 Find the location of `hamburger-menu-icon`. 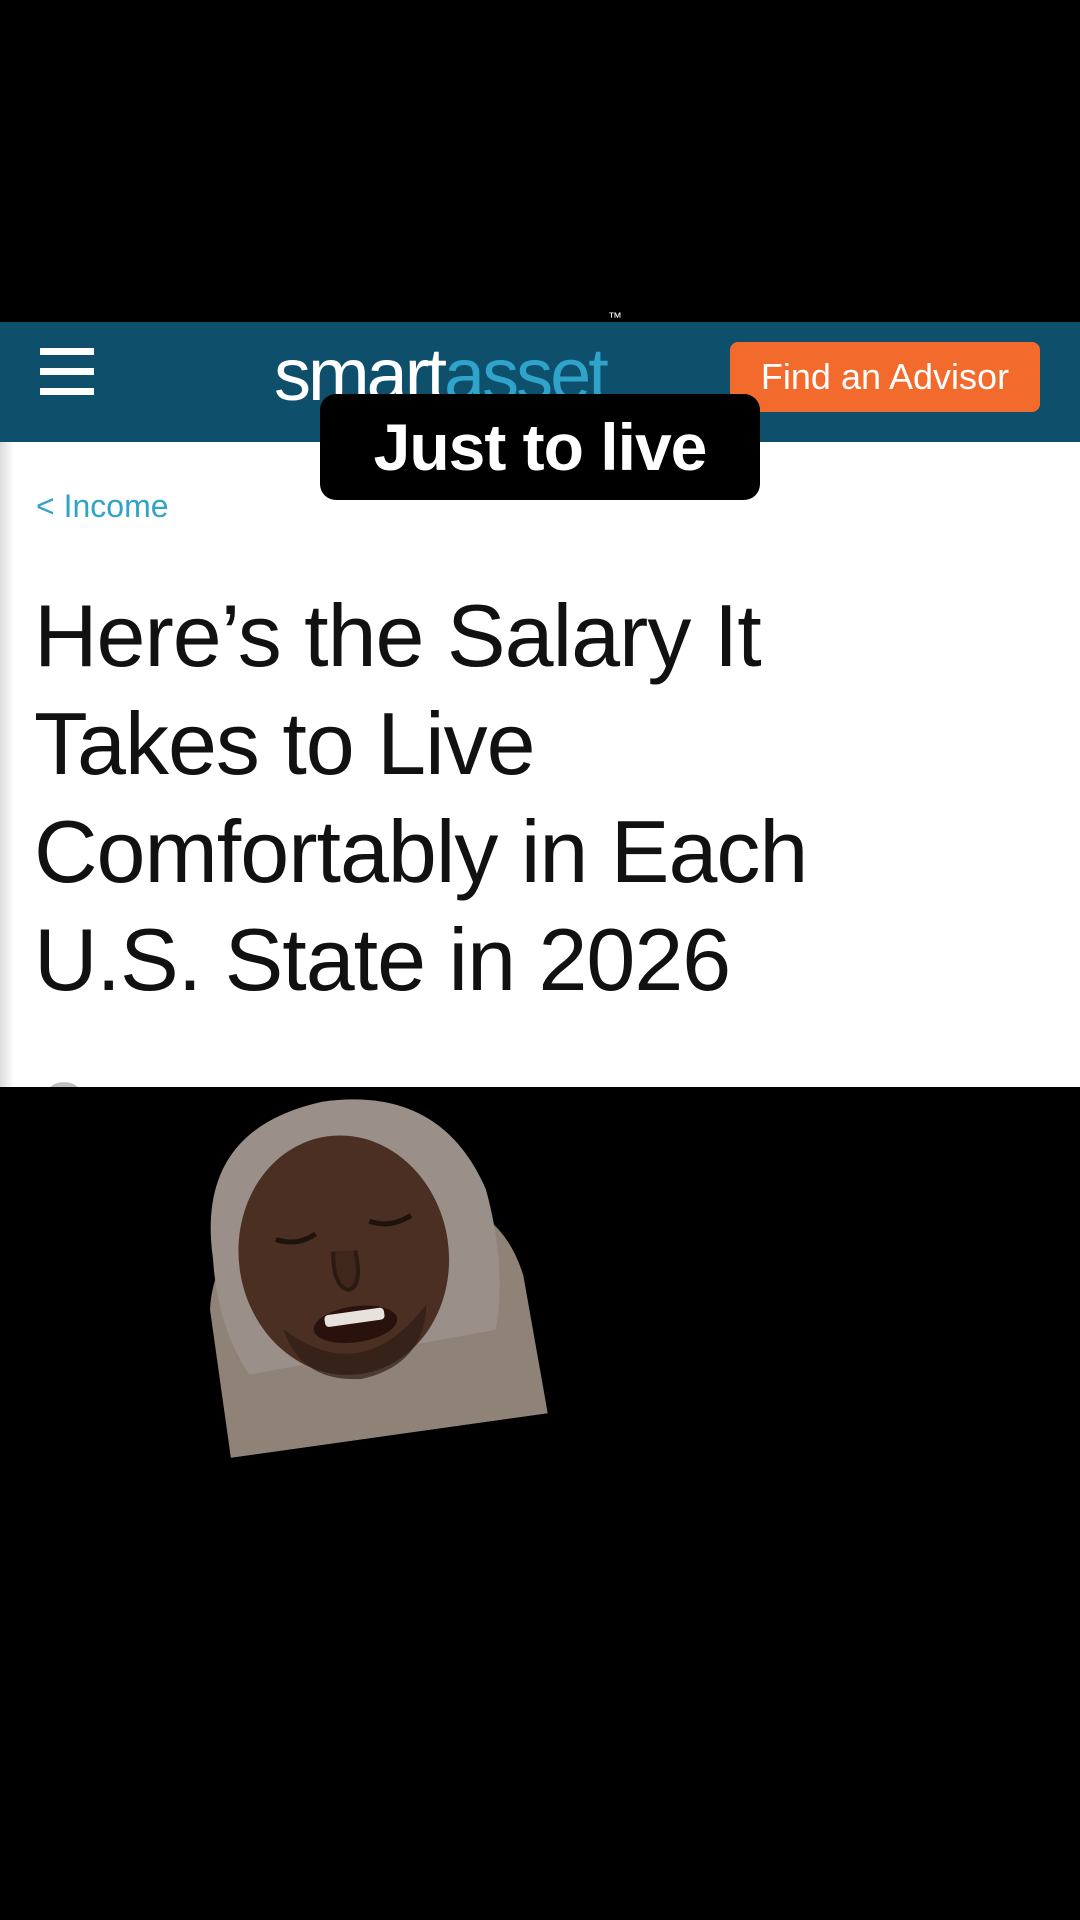

hamburger-menu-icon is located at coordinates (67, 372).